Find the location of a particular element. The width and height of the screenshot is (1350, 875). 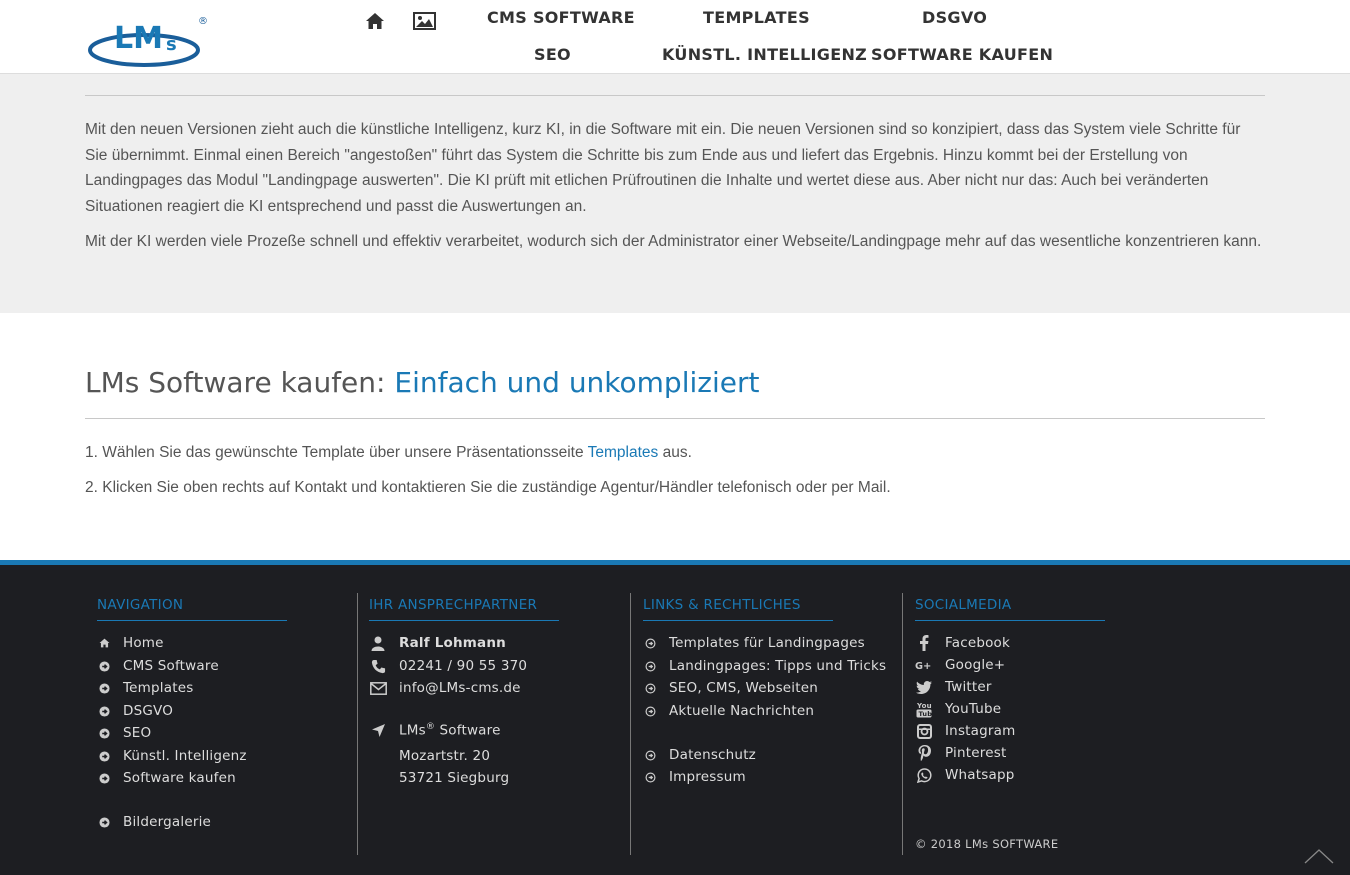

social-twitter: Twitter is located at coordinates (953, 687).